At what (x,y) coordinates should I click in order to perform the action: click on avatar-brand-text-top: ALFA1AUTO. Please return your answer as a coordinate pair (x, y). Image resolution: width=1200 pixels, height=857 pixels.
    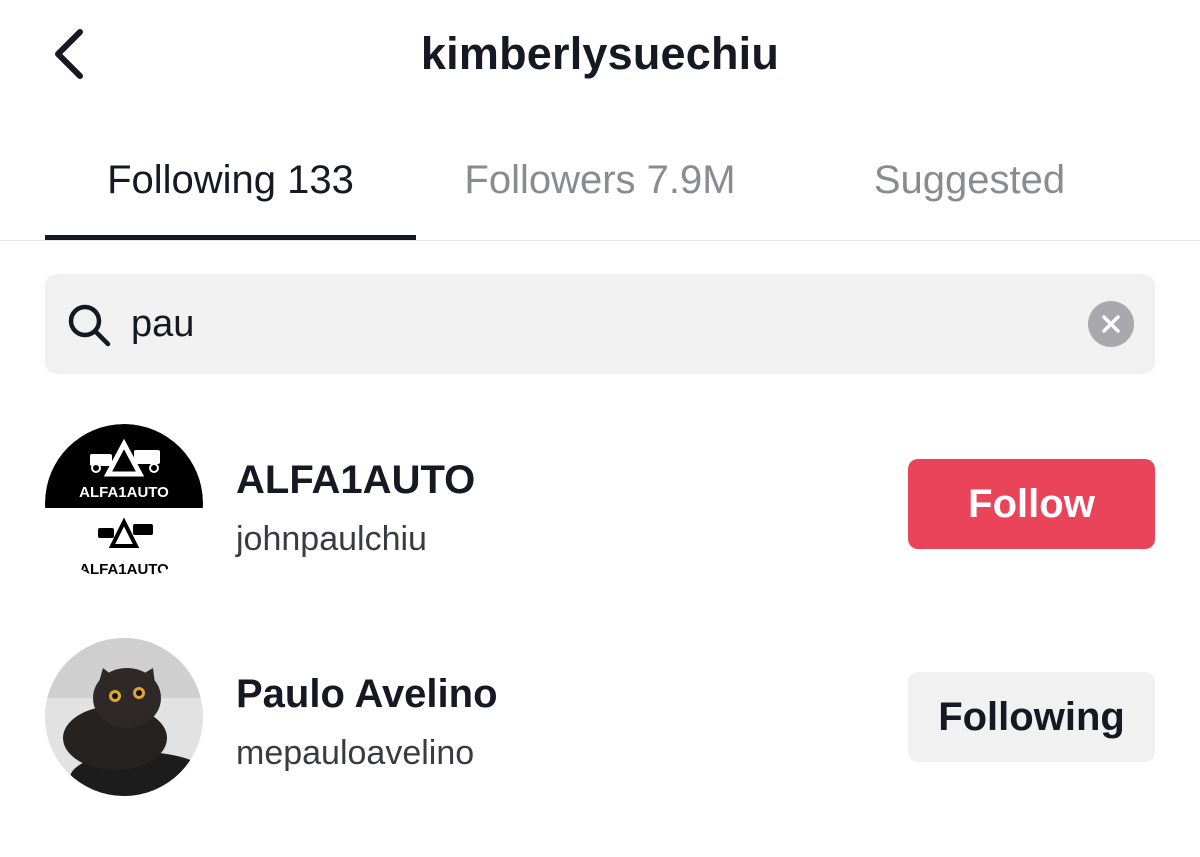
    Looking at the image, I should click on (124, 492).